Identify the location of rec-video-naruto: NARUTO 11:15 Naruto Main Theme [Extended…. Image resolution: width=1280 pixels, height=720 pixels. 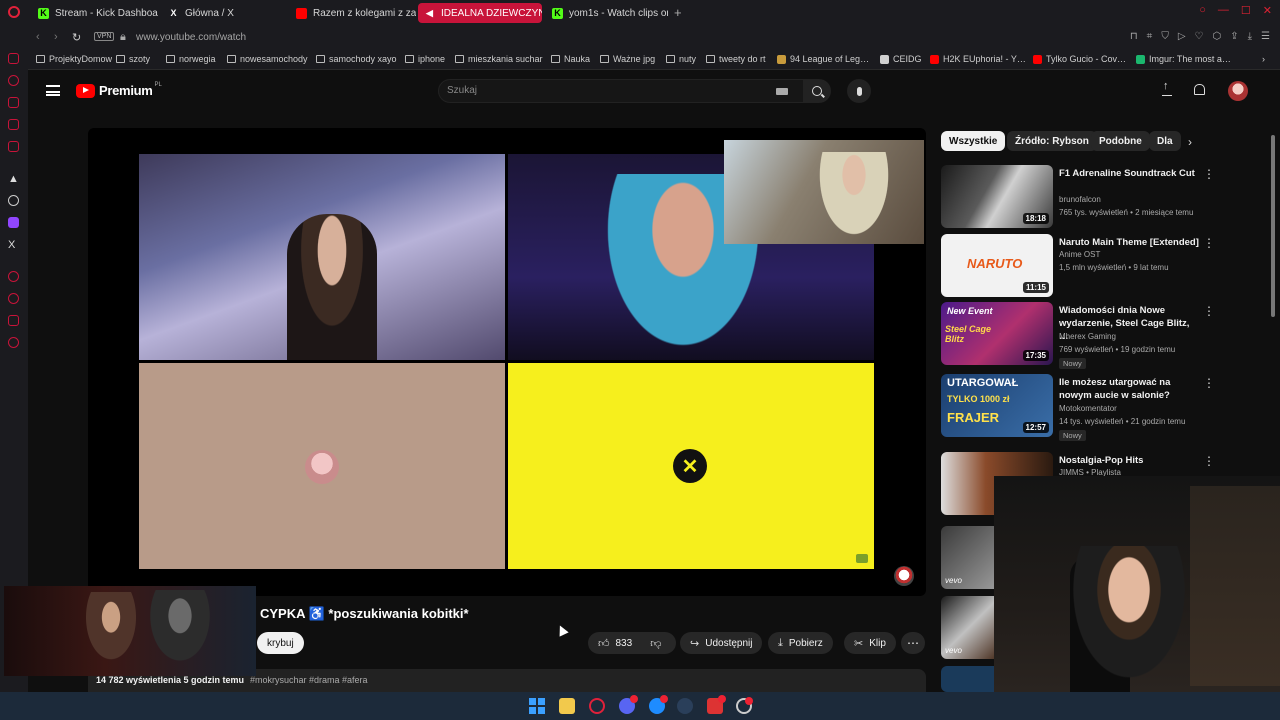
(1086, 266).